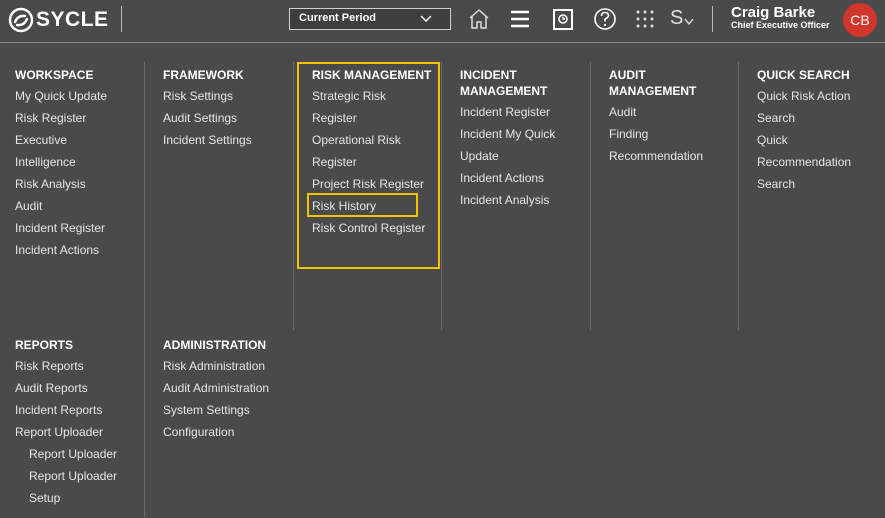  I want to click on menu-item-audit-reports: Audit Reports, so click(66, 388).